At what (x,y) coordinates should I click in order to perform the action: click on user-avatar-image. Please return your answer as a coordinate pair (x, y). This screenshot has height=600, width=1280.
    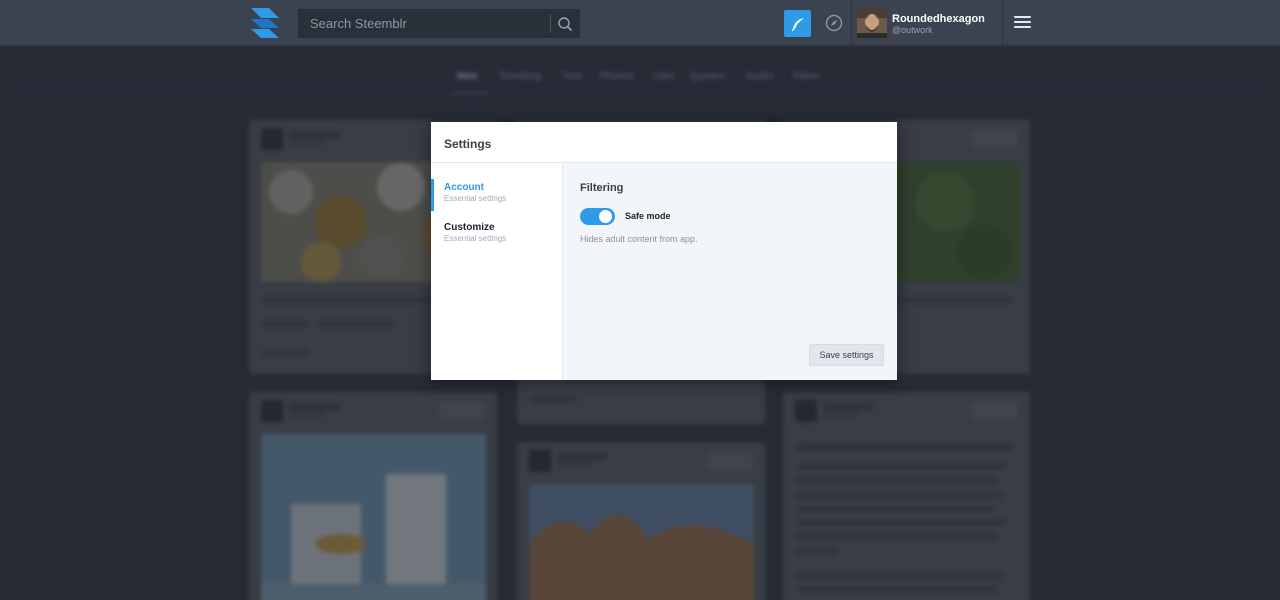
    Looking at the image, I should click on (872, 23).